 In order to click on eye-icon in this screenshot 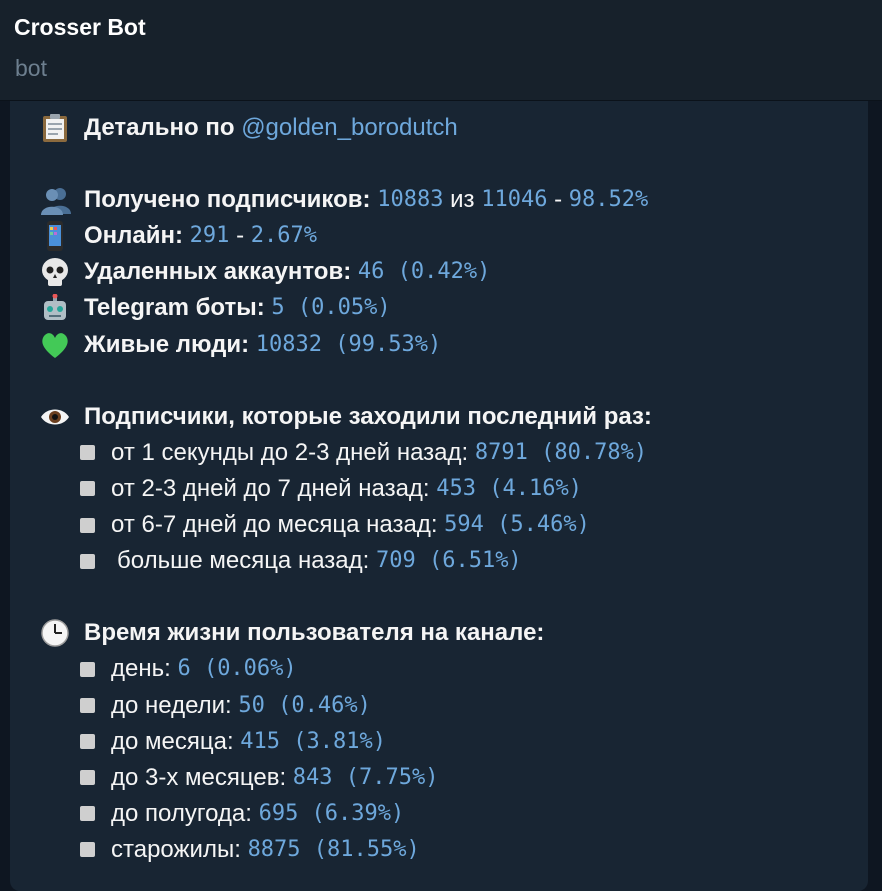, I will do `click(56, 417)`.